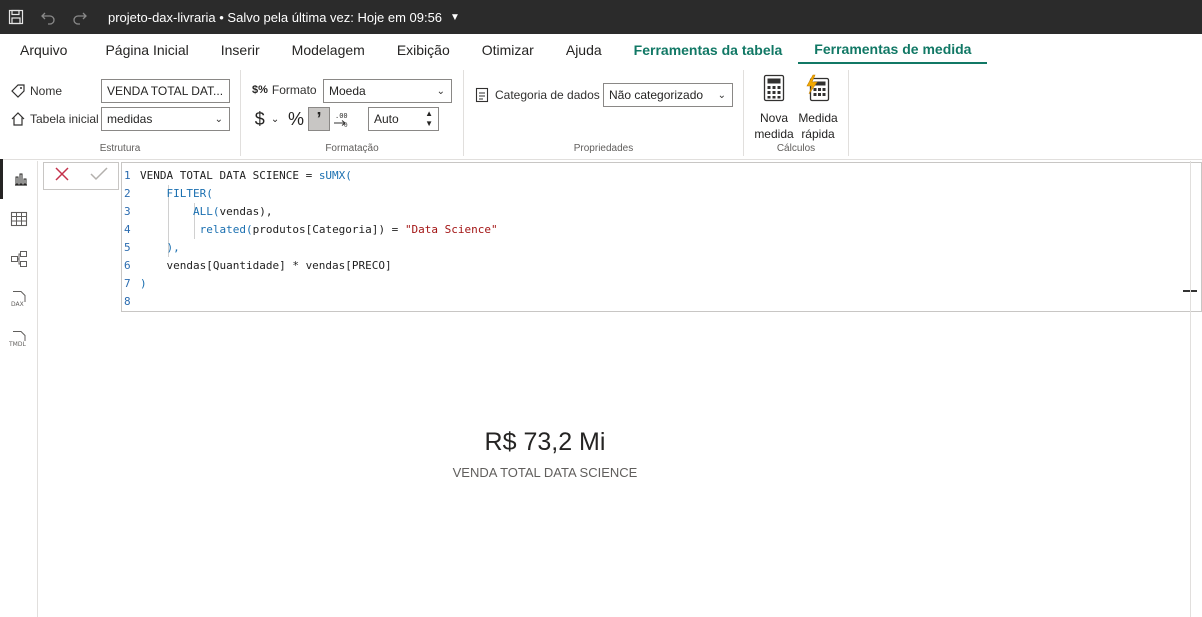 This screenshot has height=617, width=1202. What do you see at coordinates (584, 50) in the screenshot?
I see `tab-ajuda: Ajuda` at bounding box center [584, 50].